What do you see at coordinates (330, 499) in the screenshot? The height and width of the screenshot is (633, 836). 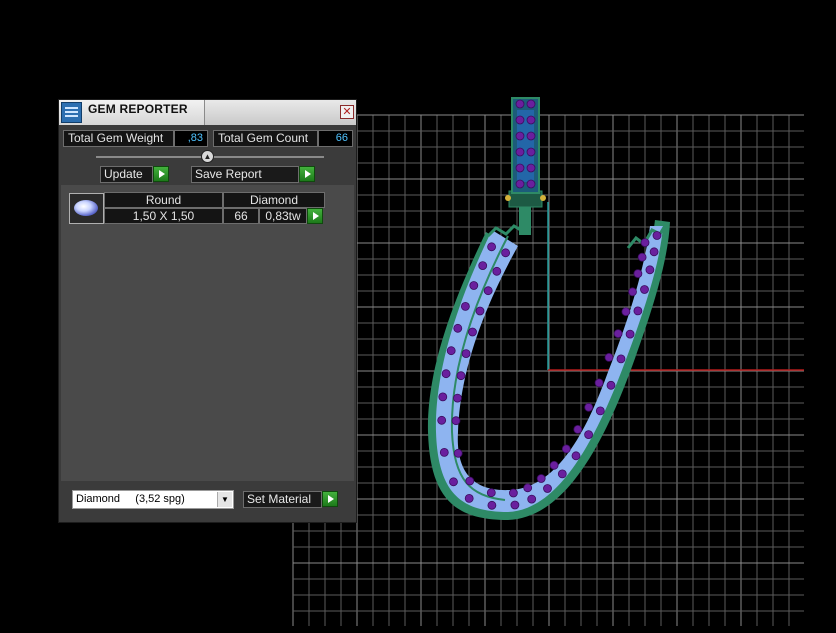 I see `set-material-play-icon` at bounding box center [330, 499].